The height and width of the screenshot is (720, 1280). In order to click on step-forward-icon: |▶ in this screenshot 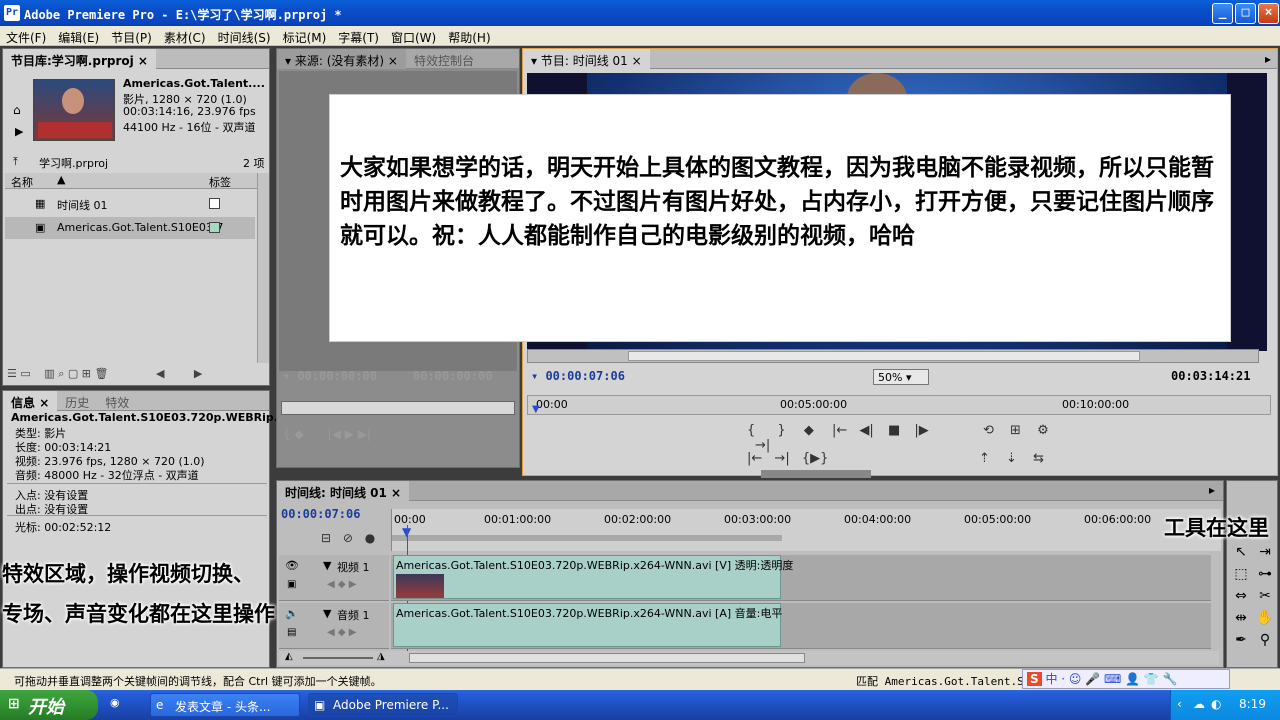, I will do `click(921, 430)`.